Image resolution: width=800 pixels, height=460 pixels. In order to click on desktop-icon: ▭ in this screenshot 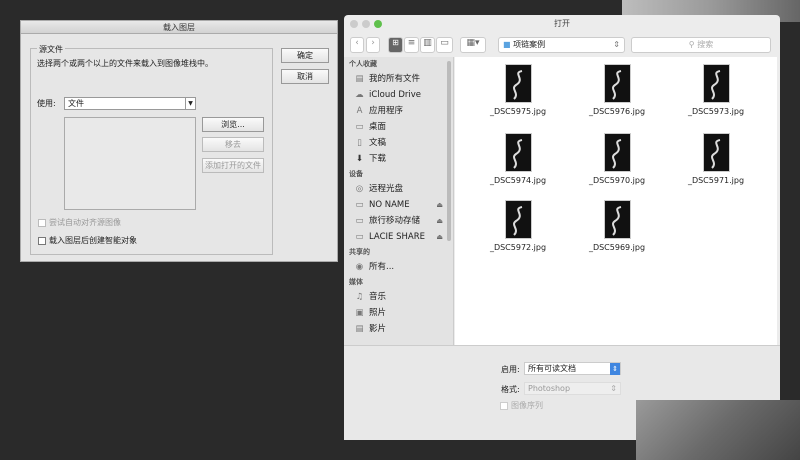, I will do `click(359, 127)`.